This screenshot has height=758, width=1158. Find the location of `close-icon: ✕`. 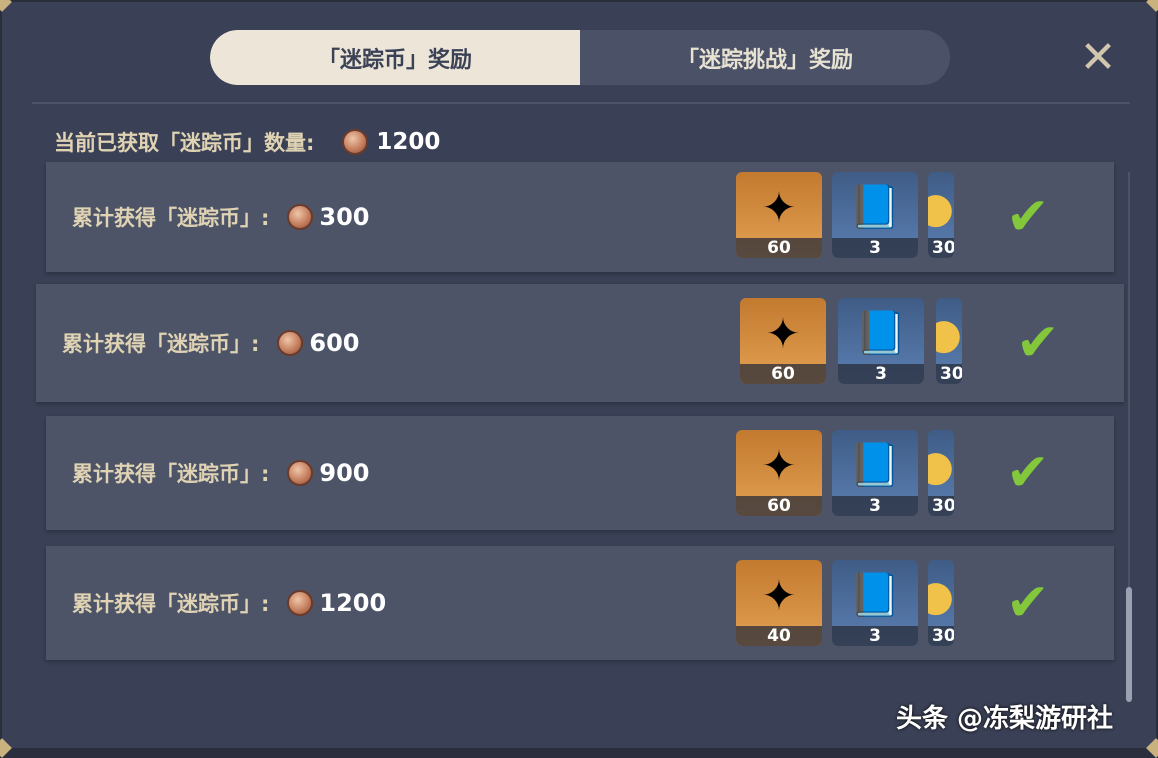

close-icon: ✕ is located at coordinates (1098, 58).